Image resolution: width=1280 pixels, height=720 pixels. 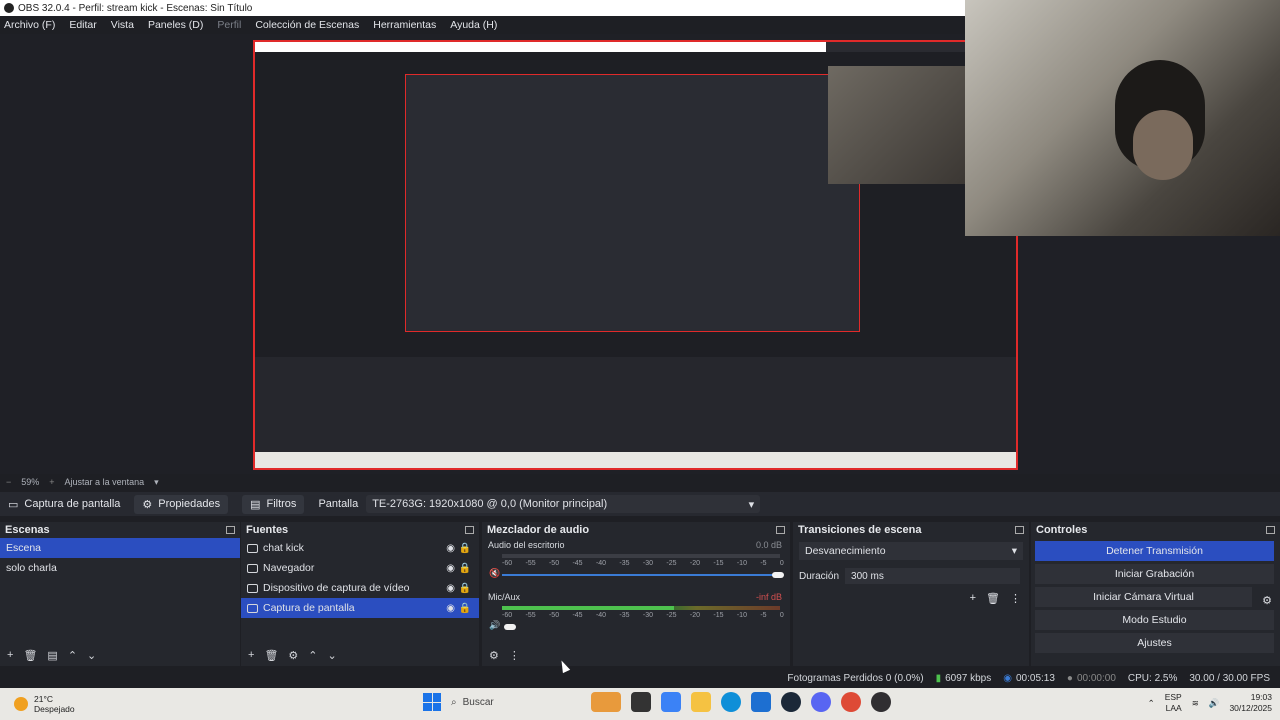 What do you see at coordinates (640, 482) in the screenshot?
I see `zoom-bar: − 59% + Ajustar a la ventana ▾` at bounding box center [640, 482].